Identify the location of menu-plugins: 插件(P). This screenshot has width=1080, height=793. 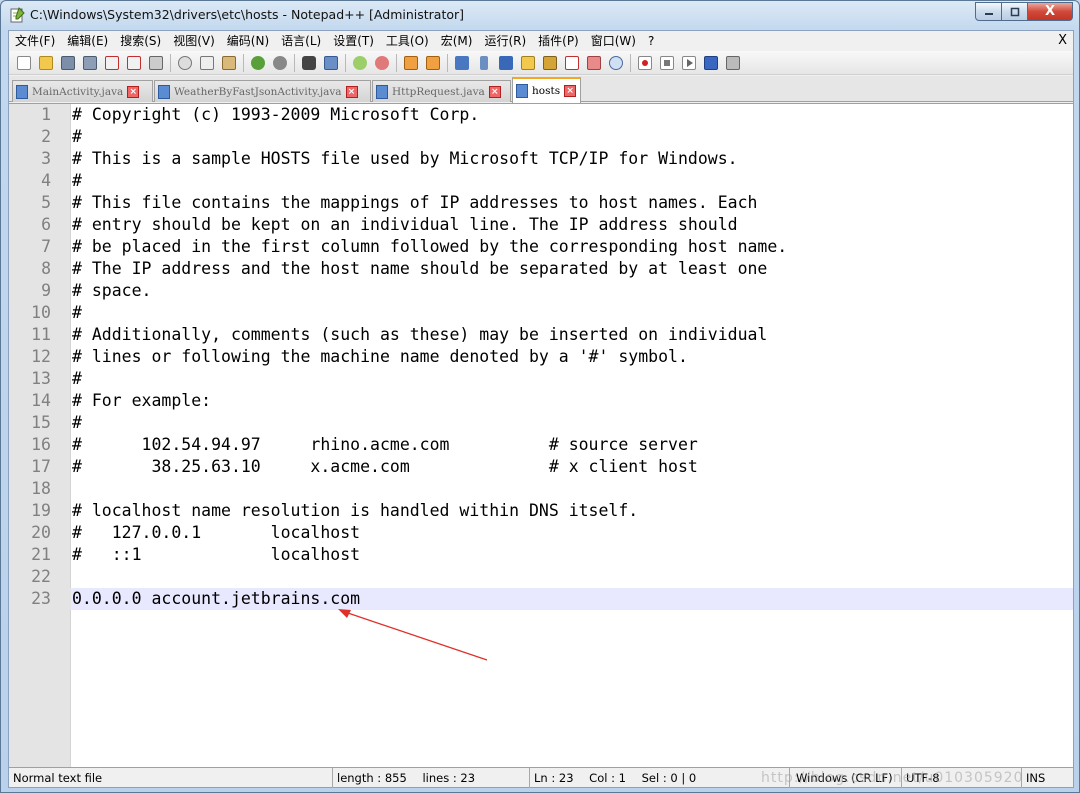
(558, 41).